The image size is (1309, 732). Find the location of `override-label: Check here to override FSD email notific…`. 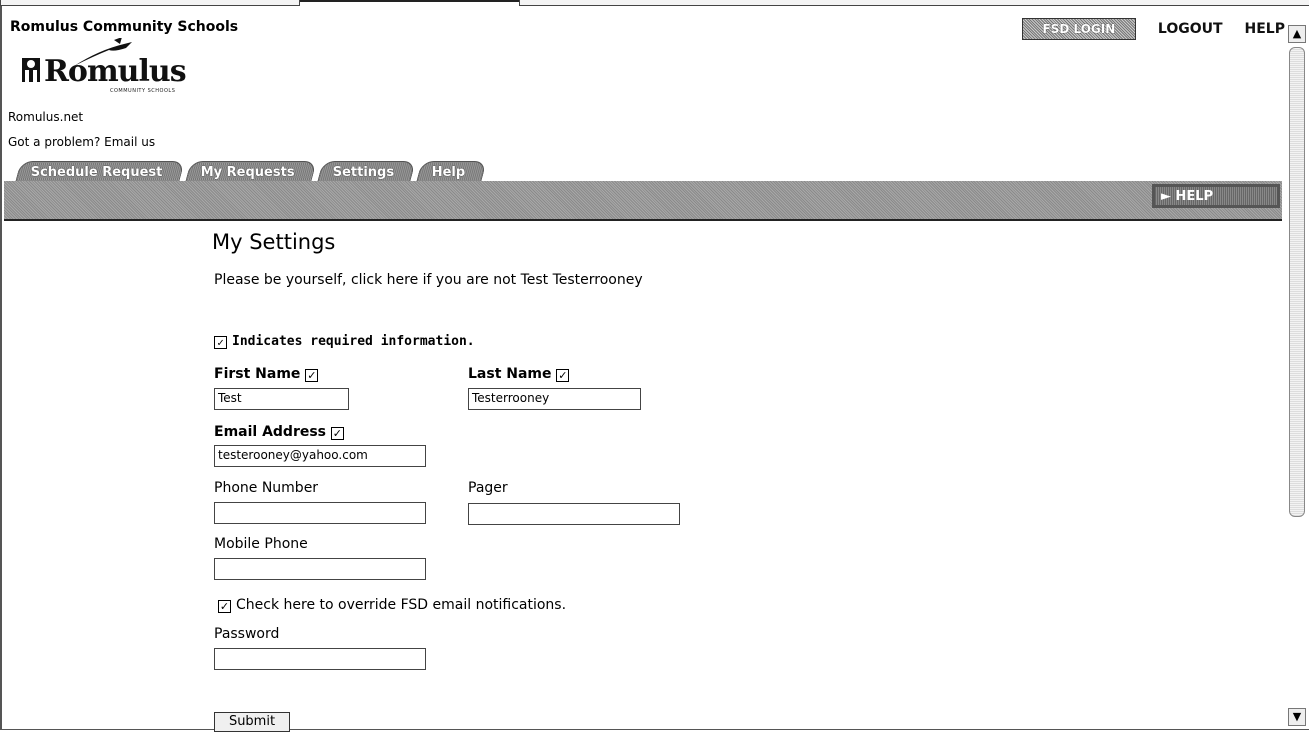

override-label: Check here to override FSD email notific… is located at coordinates (401, 605).